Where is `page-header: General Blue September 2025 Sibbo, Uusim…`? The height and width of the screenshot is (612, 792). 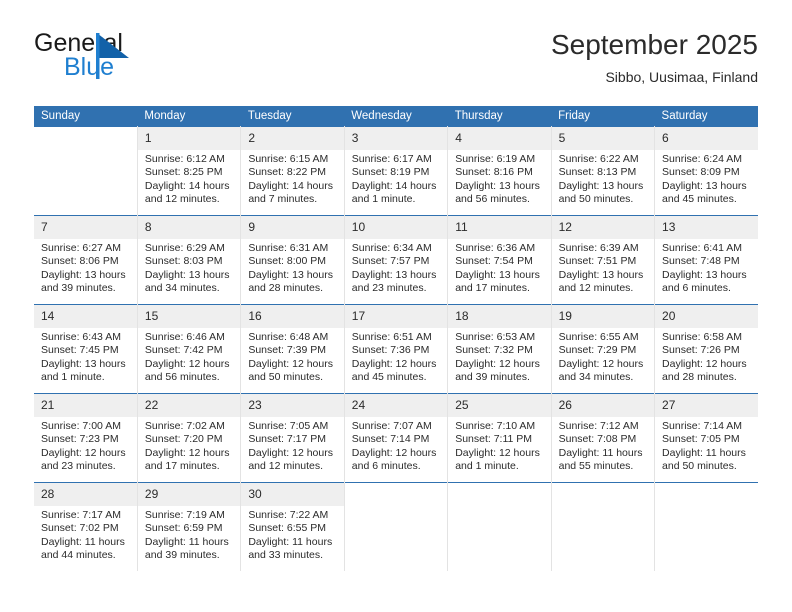
page-header: General Blue September 2025 Sibbo, Uusim… is located at coordinates (396, 60).